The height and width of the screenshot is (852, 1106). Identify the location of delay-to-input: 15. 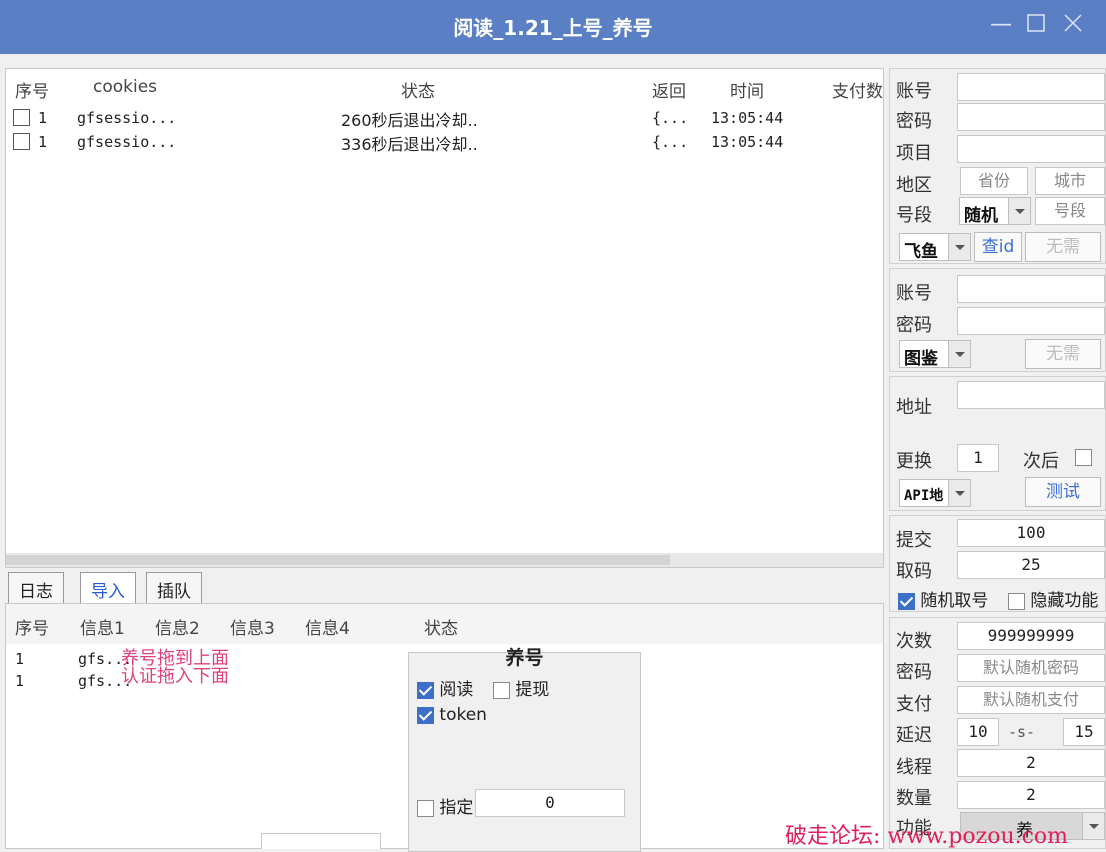
(1084, 732).